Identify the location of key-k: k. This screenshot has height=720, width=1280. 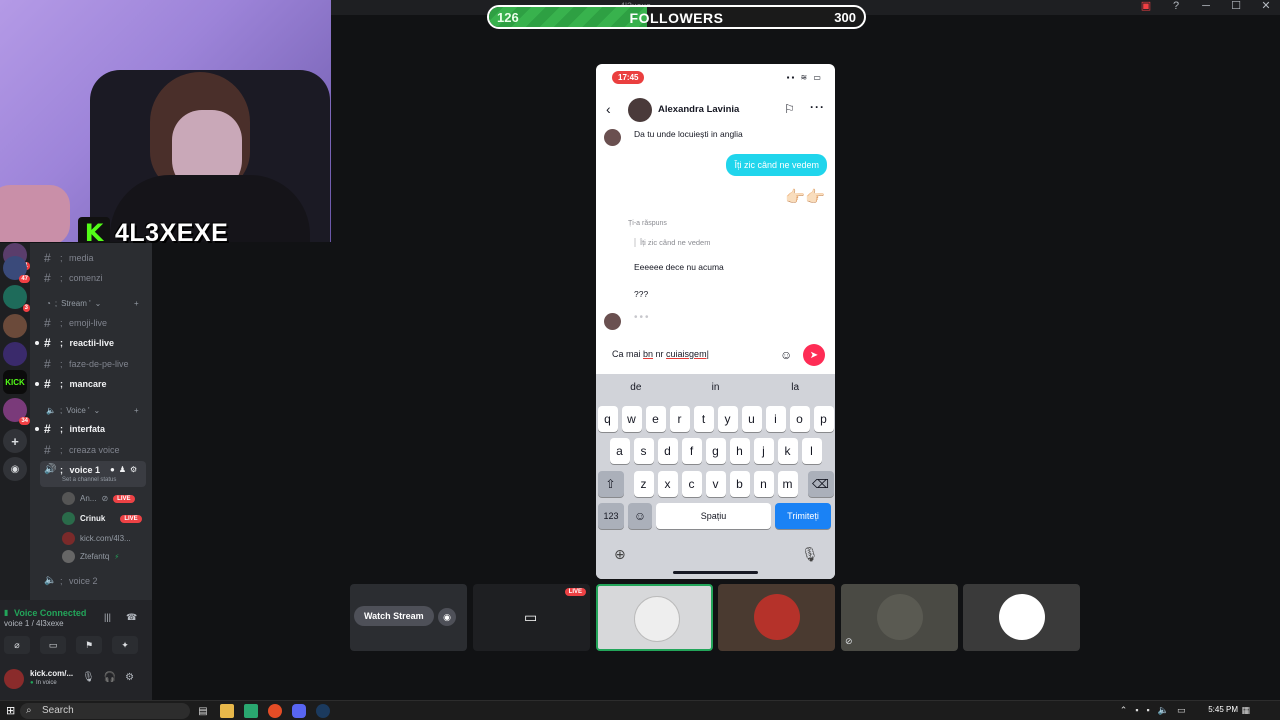
(787, 451).